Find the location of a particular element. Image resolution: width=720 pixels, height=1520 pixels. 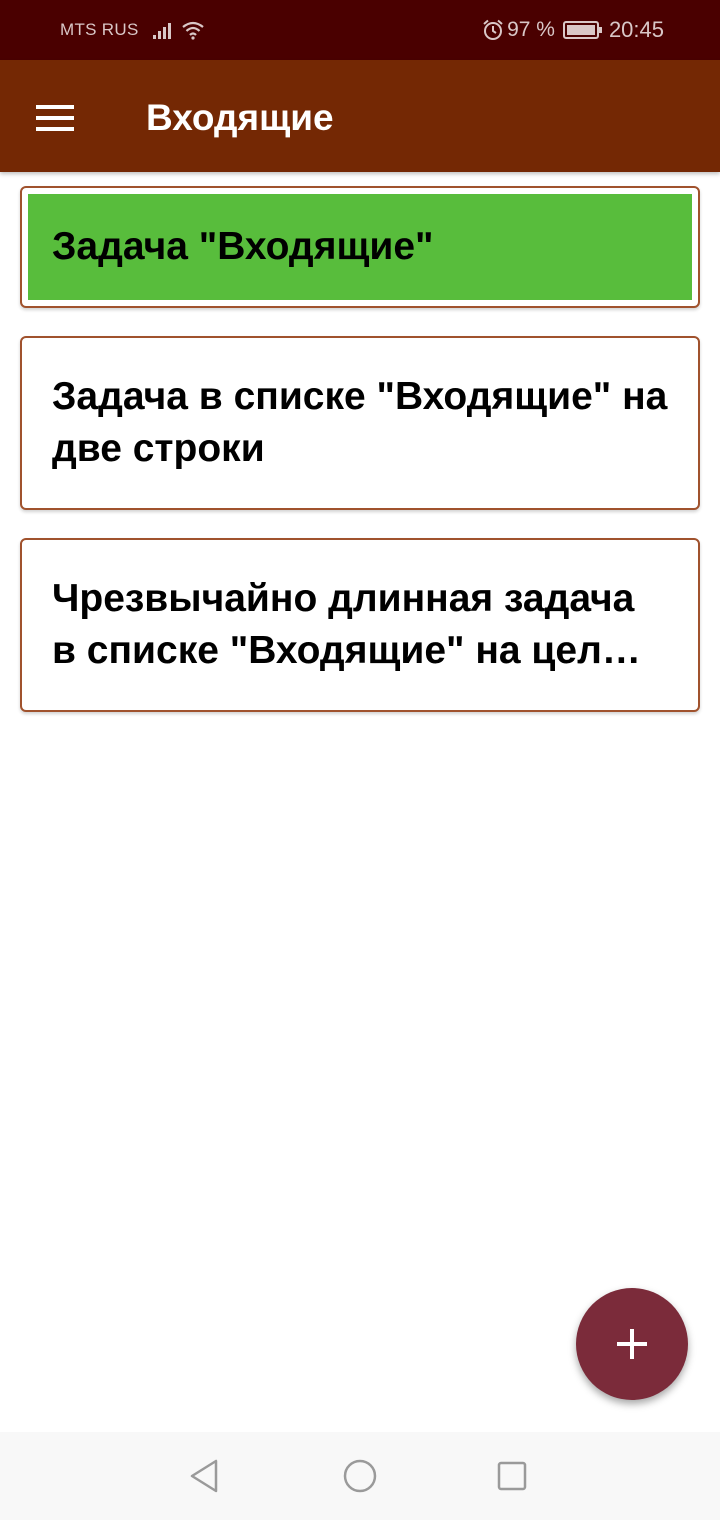

carrier-name: MTS RUS is located at coordinates (99, 29).